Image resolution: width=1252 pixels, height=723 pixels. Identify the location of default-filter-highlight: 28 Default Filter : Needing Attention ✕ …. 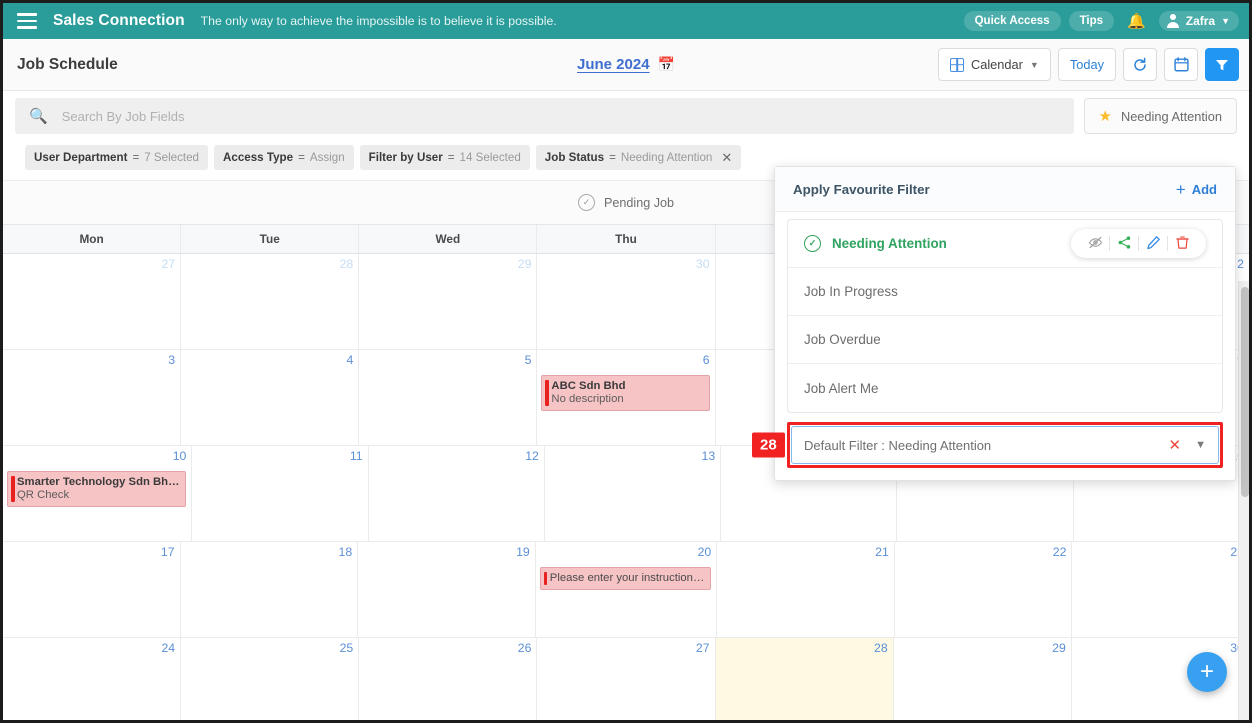
(987, 445).